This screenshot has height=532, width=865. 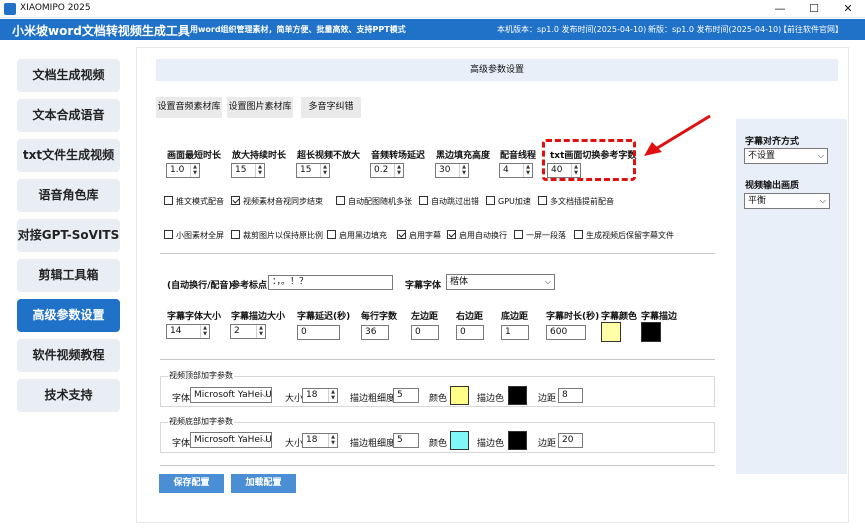 What do you see at coordinates (183, 170) in the screenshot?
I see `min-duration-stepper: 1.0 ▲ ▼` at bounding box center [183, 170].